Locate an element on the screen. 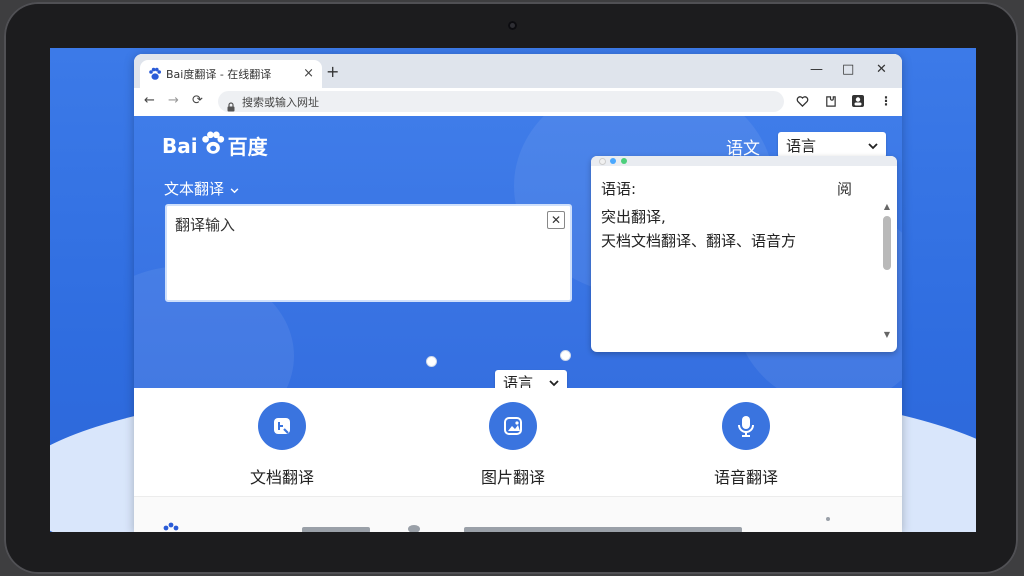  address-bar: 搜索或输入网址 is located at coordinates (501, 101).